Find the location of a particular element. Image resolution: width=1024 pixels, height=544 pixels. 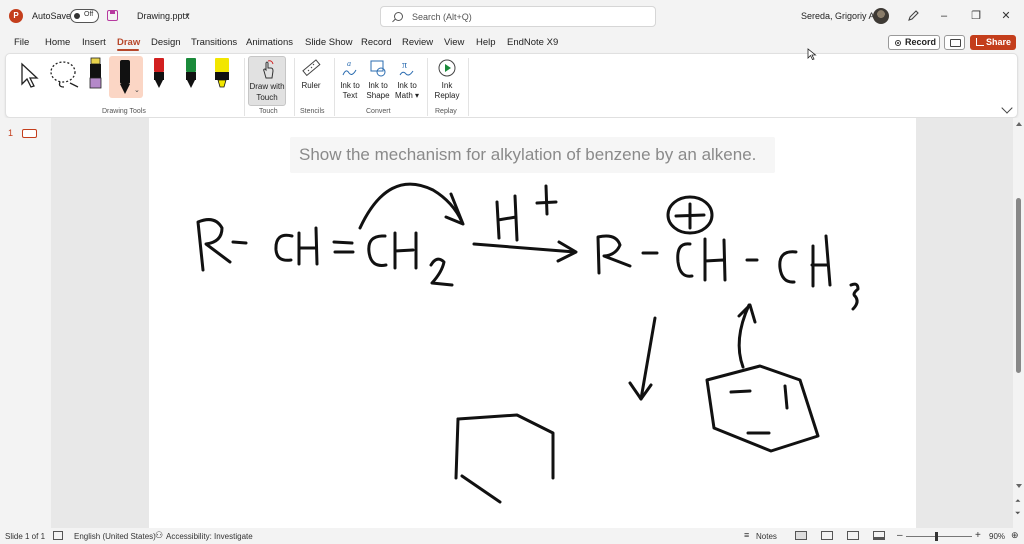

tab-design: Design is located at coordinates (166, 42).